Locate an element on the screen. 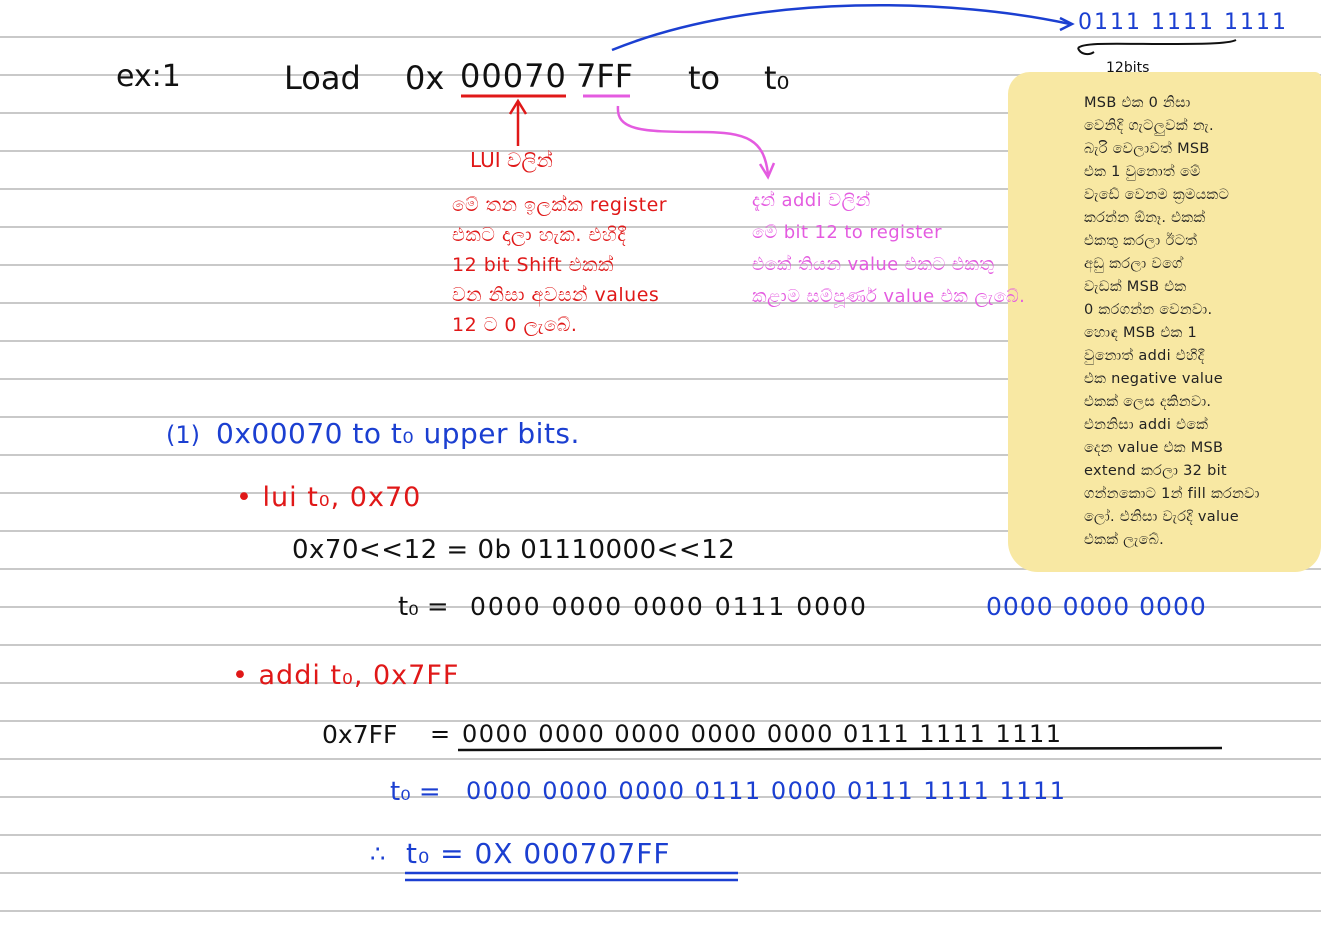  shift-expression: 0x70<<12 = 0b 01110000<<12 is located at coordinates (514, 550).